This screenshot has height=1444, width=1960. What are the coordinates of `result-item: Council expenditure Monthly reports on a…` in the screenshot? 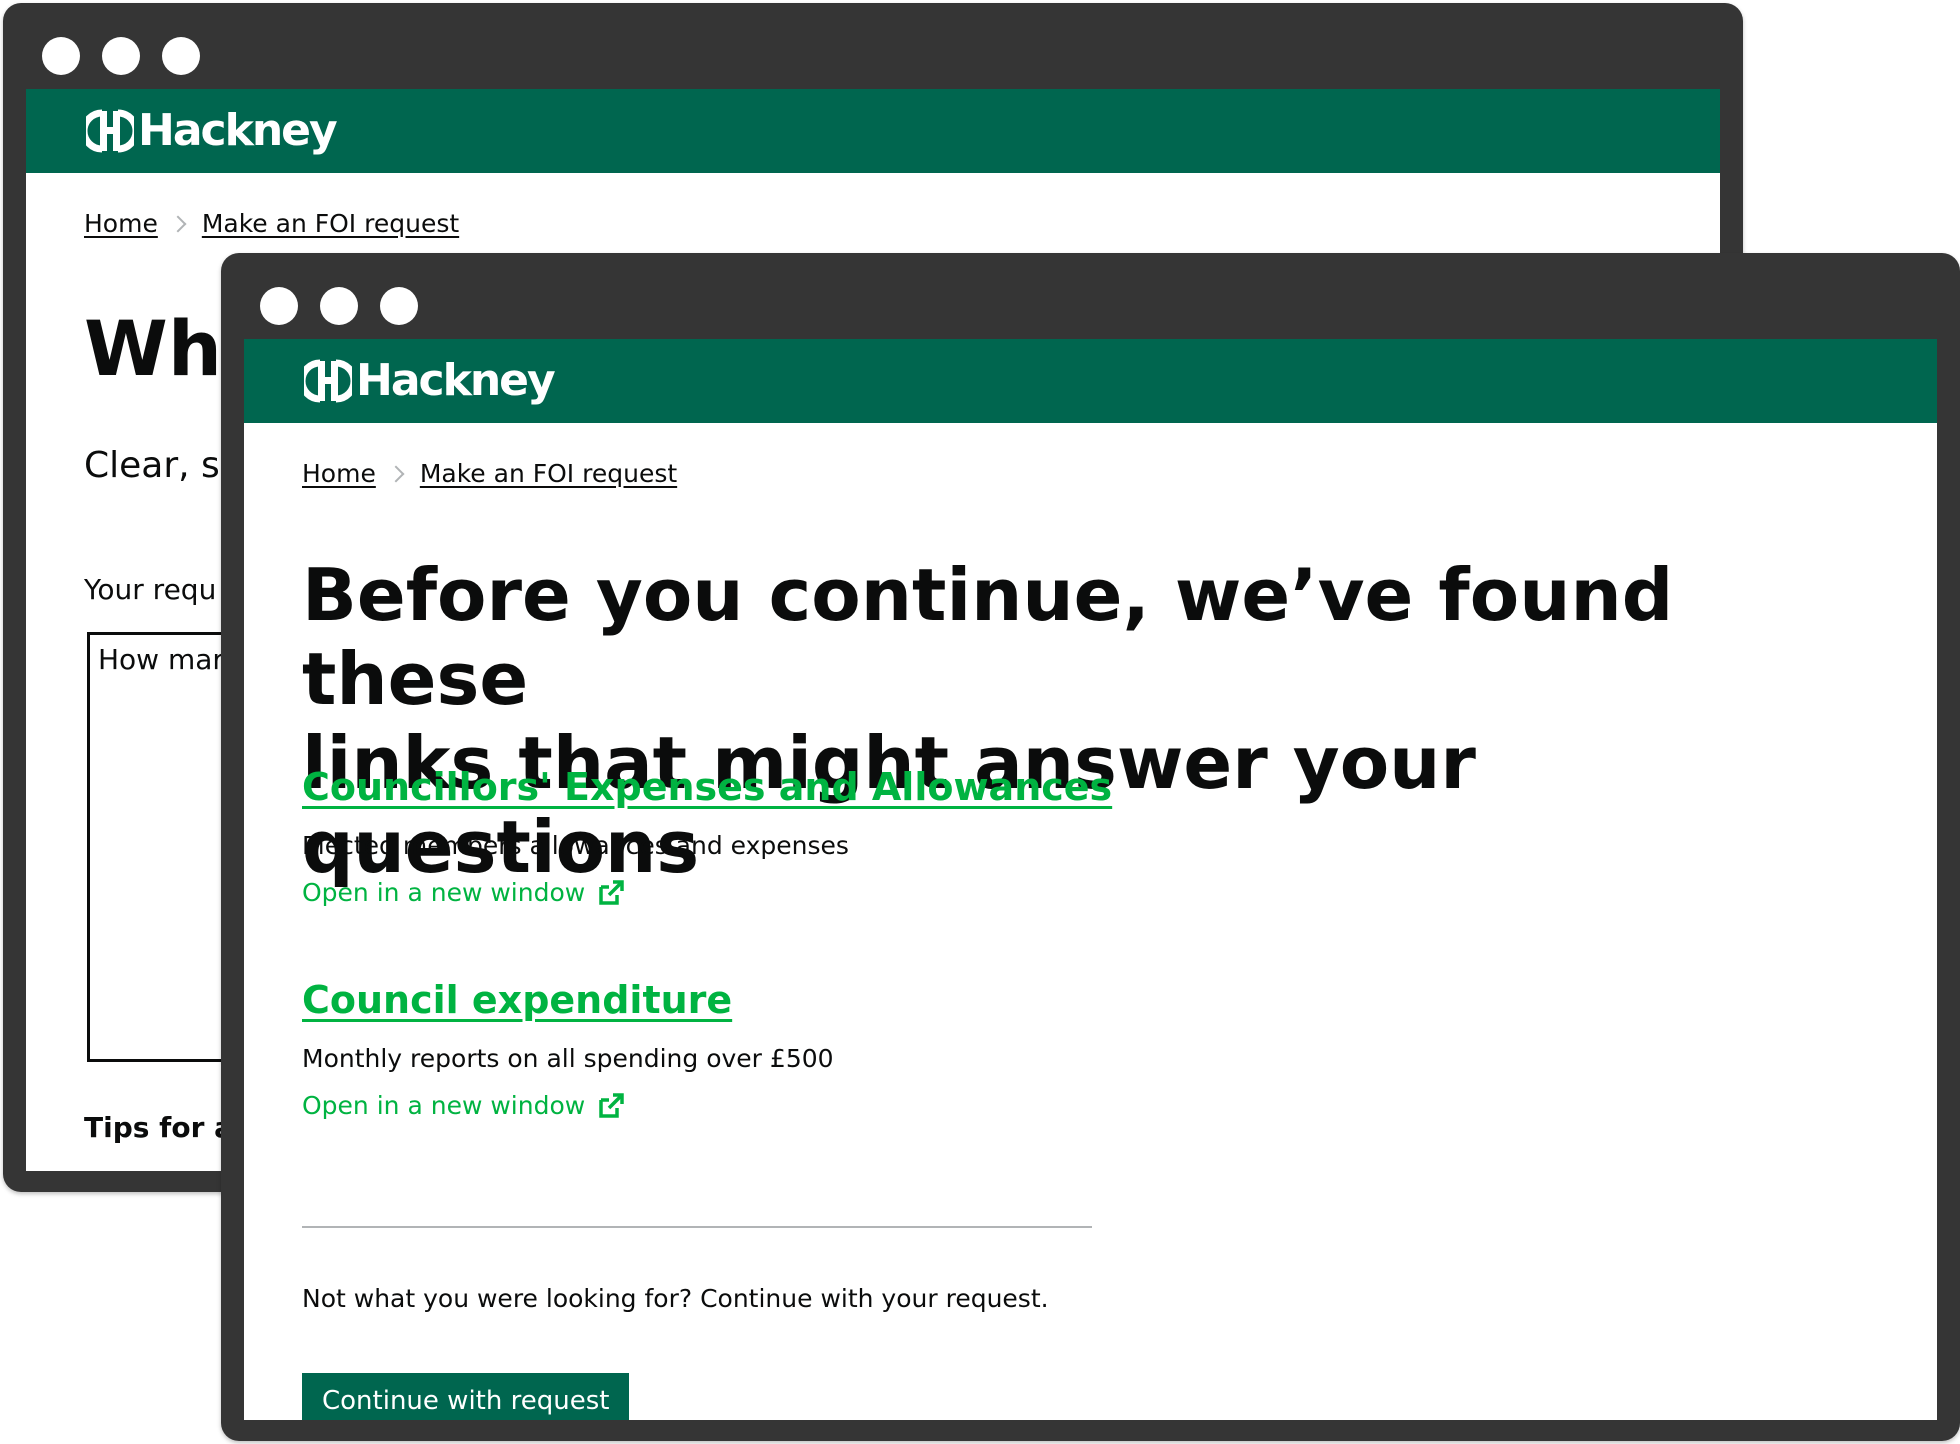 It's located at (1099, 1049).